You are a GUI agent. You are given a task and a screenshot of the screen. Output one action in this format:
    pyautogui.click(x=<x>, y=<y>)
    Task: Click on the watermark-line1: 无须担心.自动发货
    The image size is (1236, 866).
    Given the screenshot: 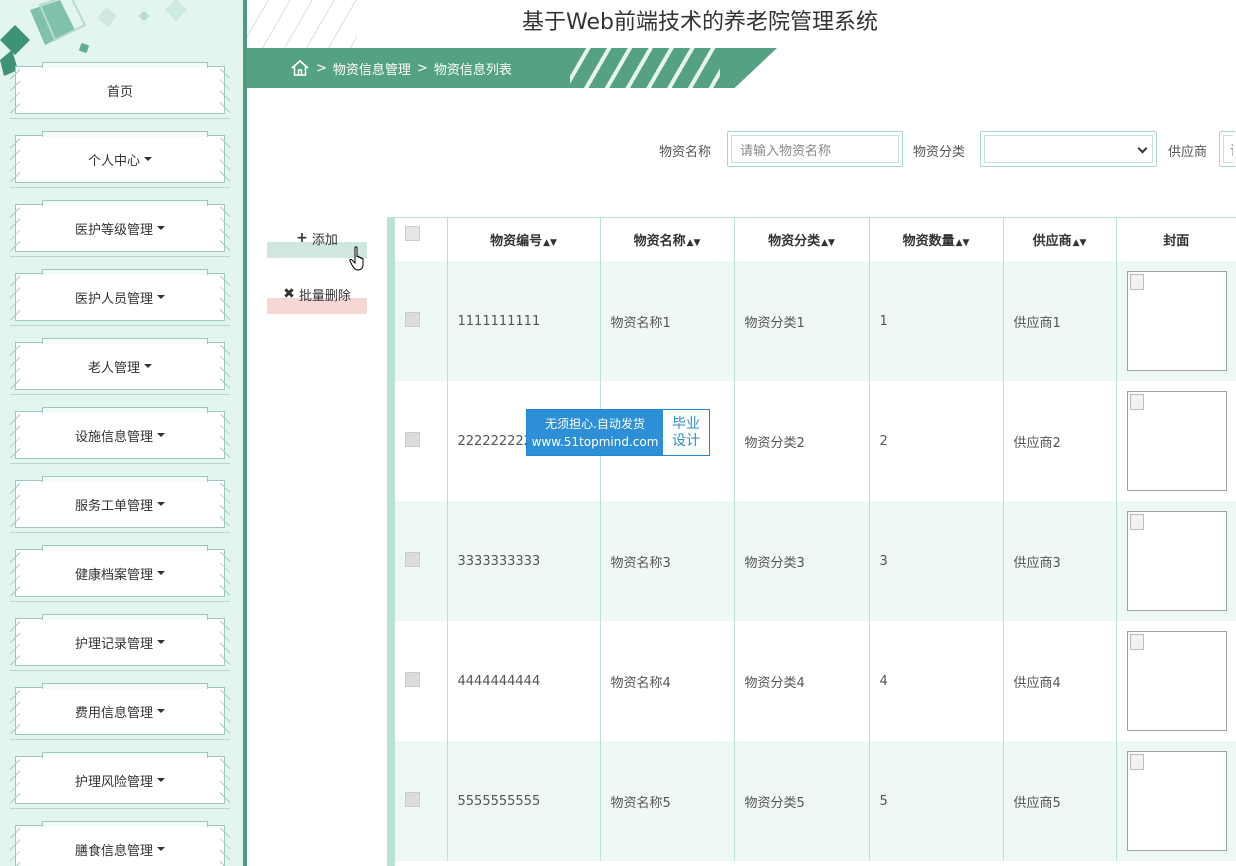 What is the action you would take?
    pyautogui.click(x=595, y=423)
    